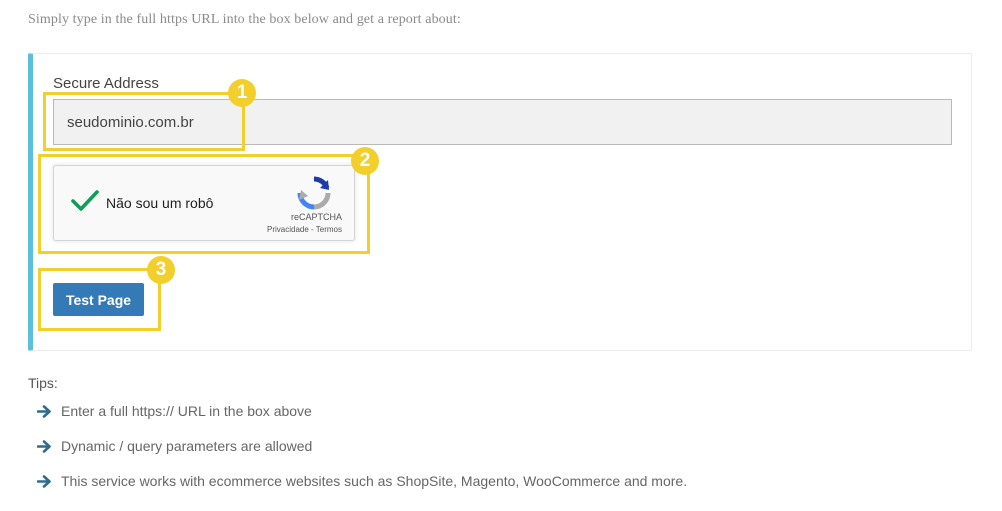  Describe the element at coordinates (242, 93) in the screenshot. I see `annotation-badge-1: 1` at that location.